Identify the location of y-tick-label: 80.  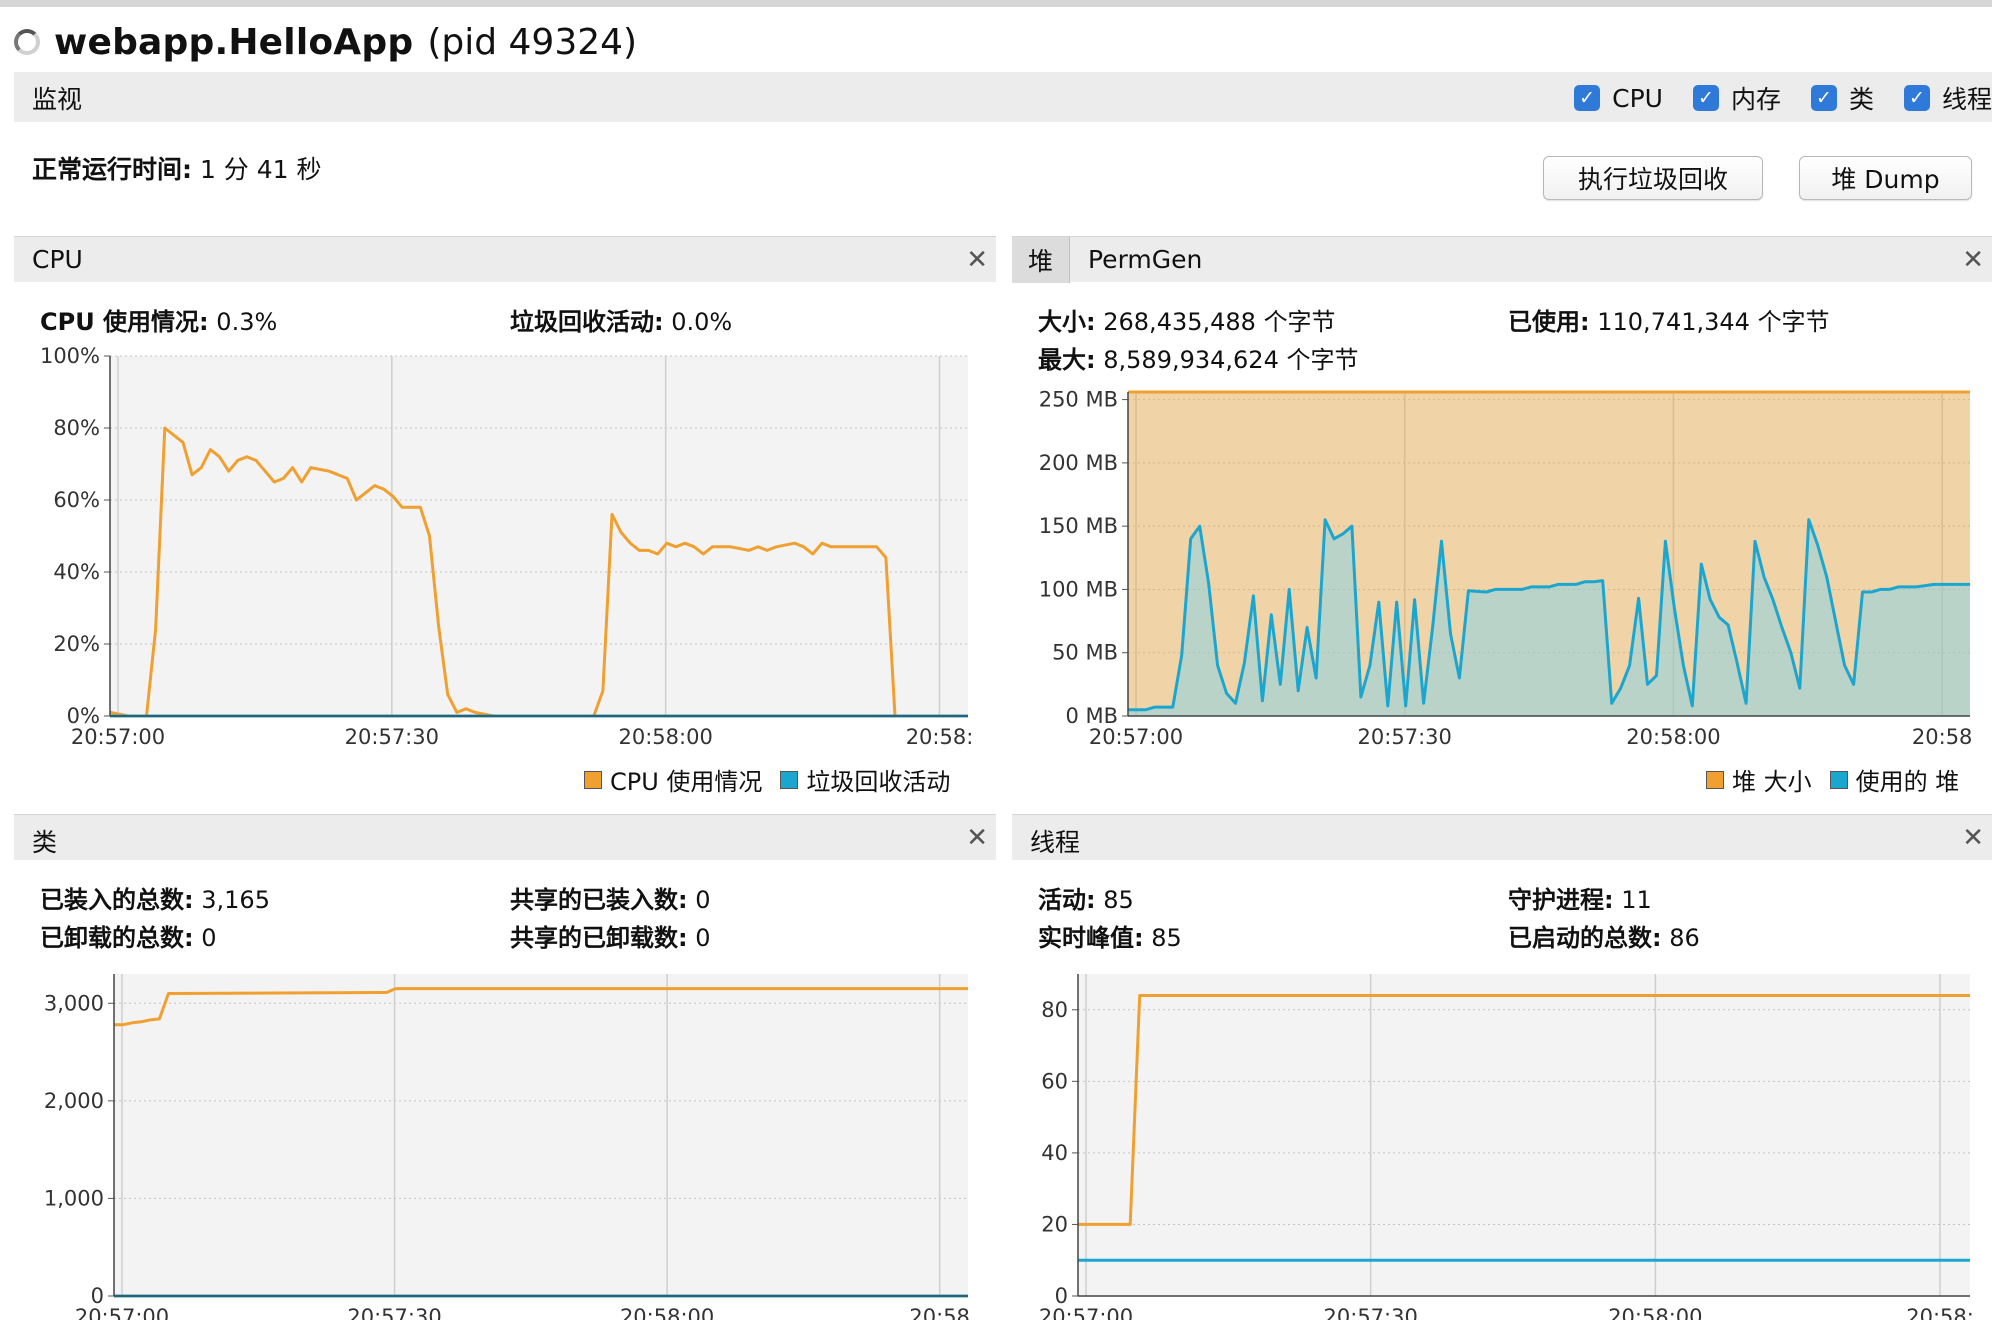
(1054, 1010).